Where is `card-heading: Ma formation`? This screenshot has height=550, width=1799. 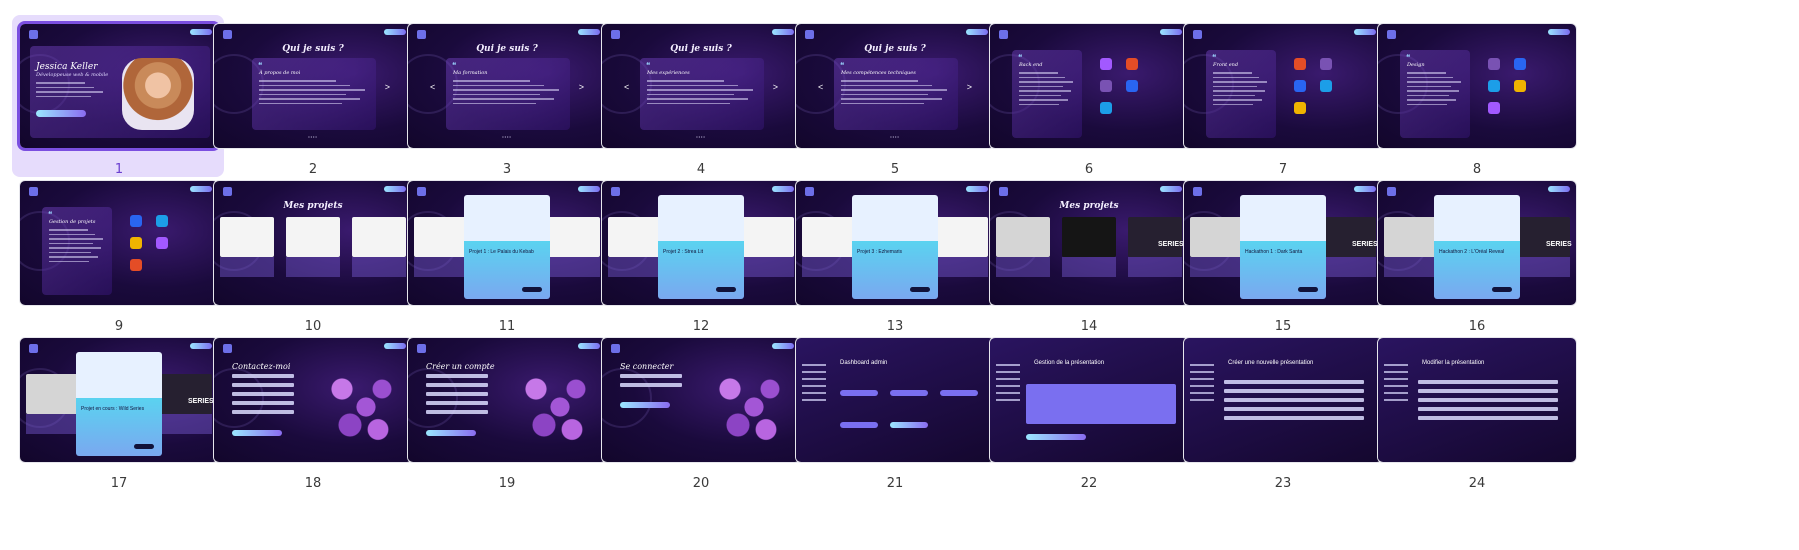 card-heading: Ma formation is located at coordinates (470, 73).